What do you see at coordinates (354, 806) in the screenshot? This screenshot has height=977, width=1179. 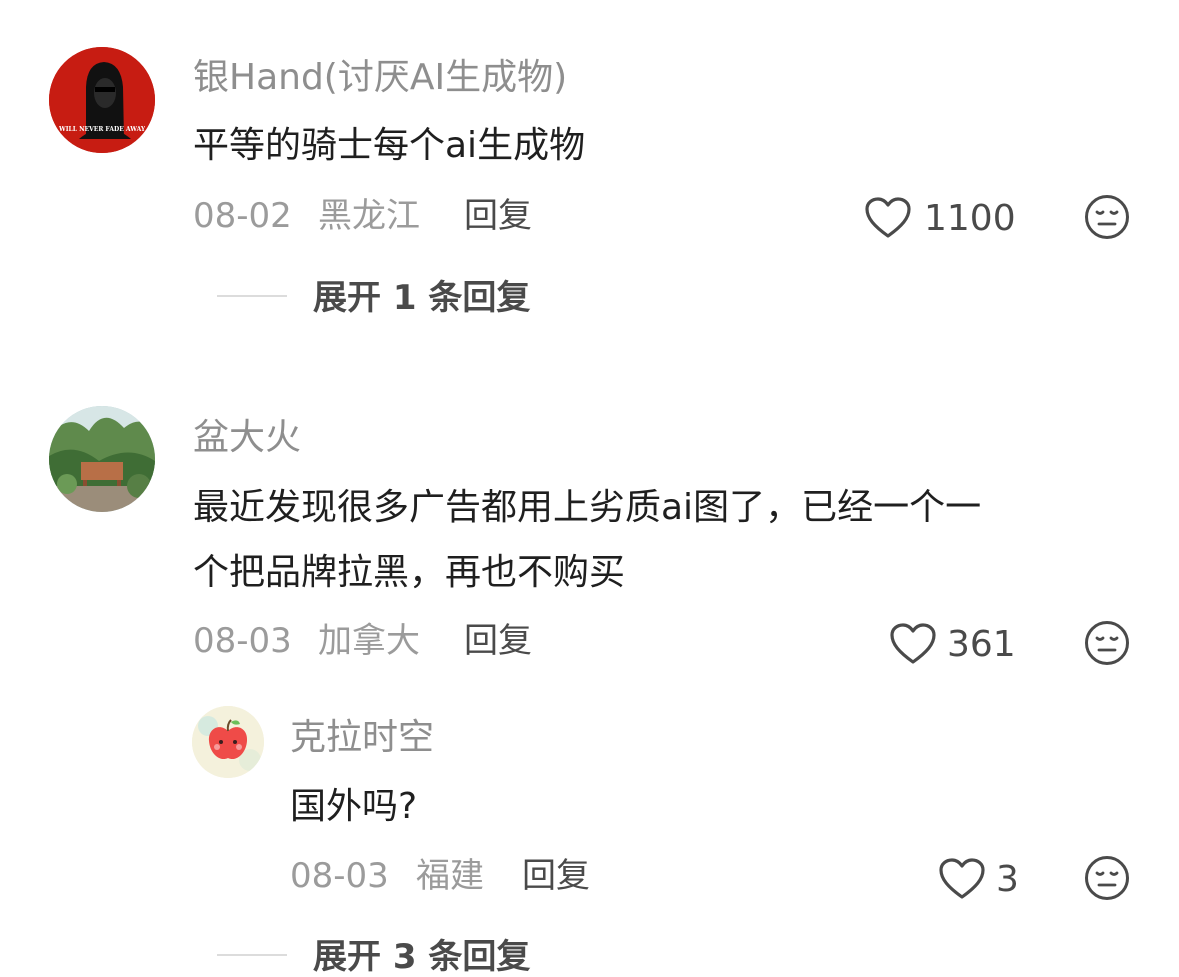 I see `comment-text: 国外吗?` at bounding box center [354, 806].